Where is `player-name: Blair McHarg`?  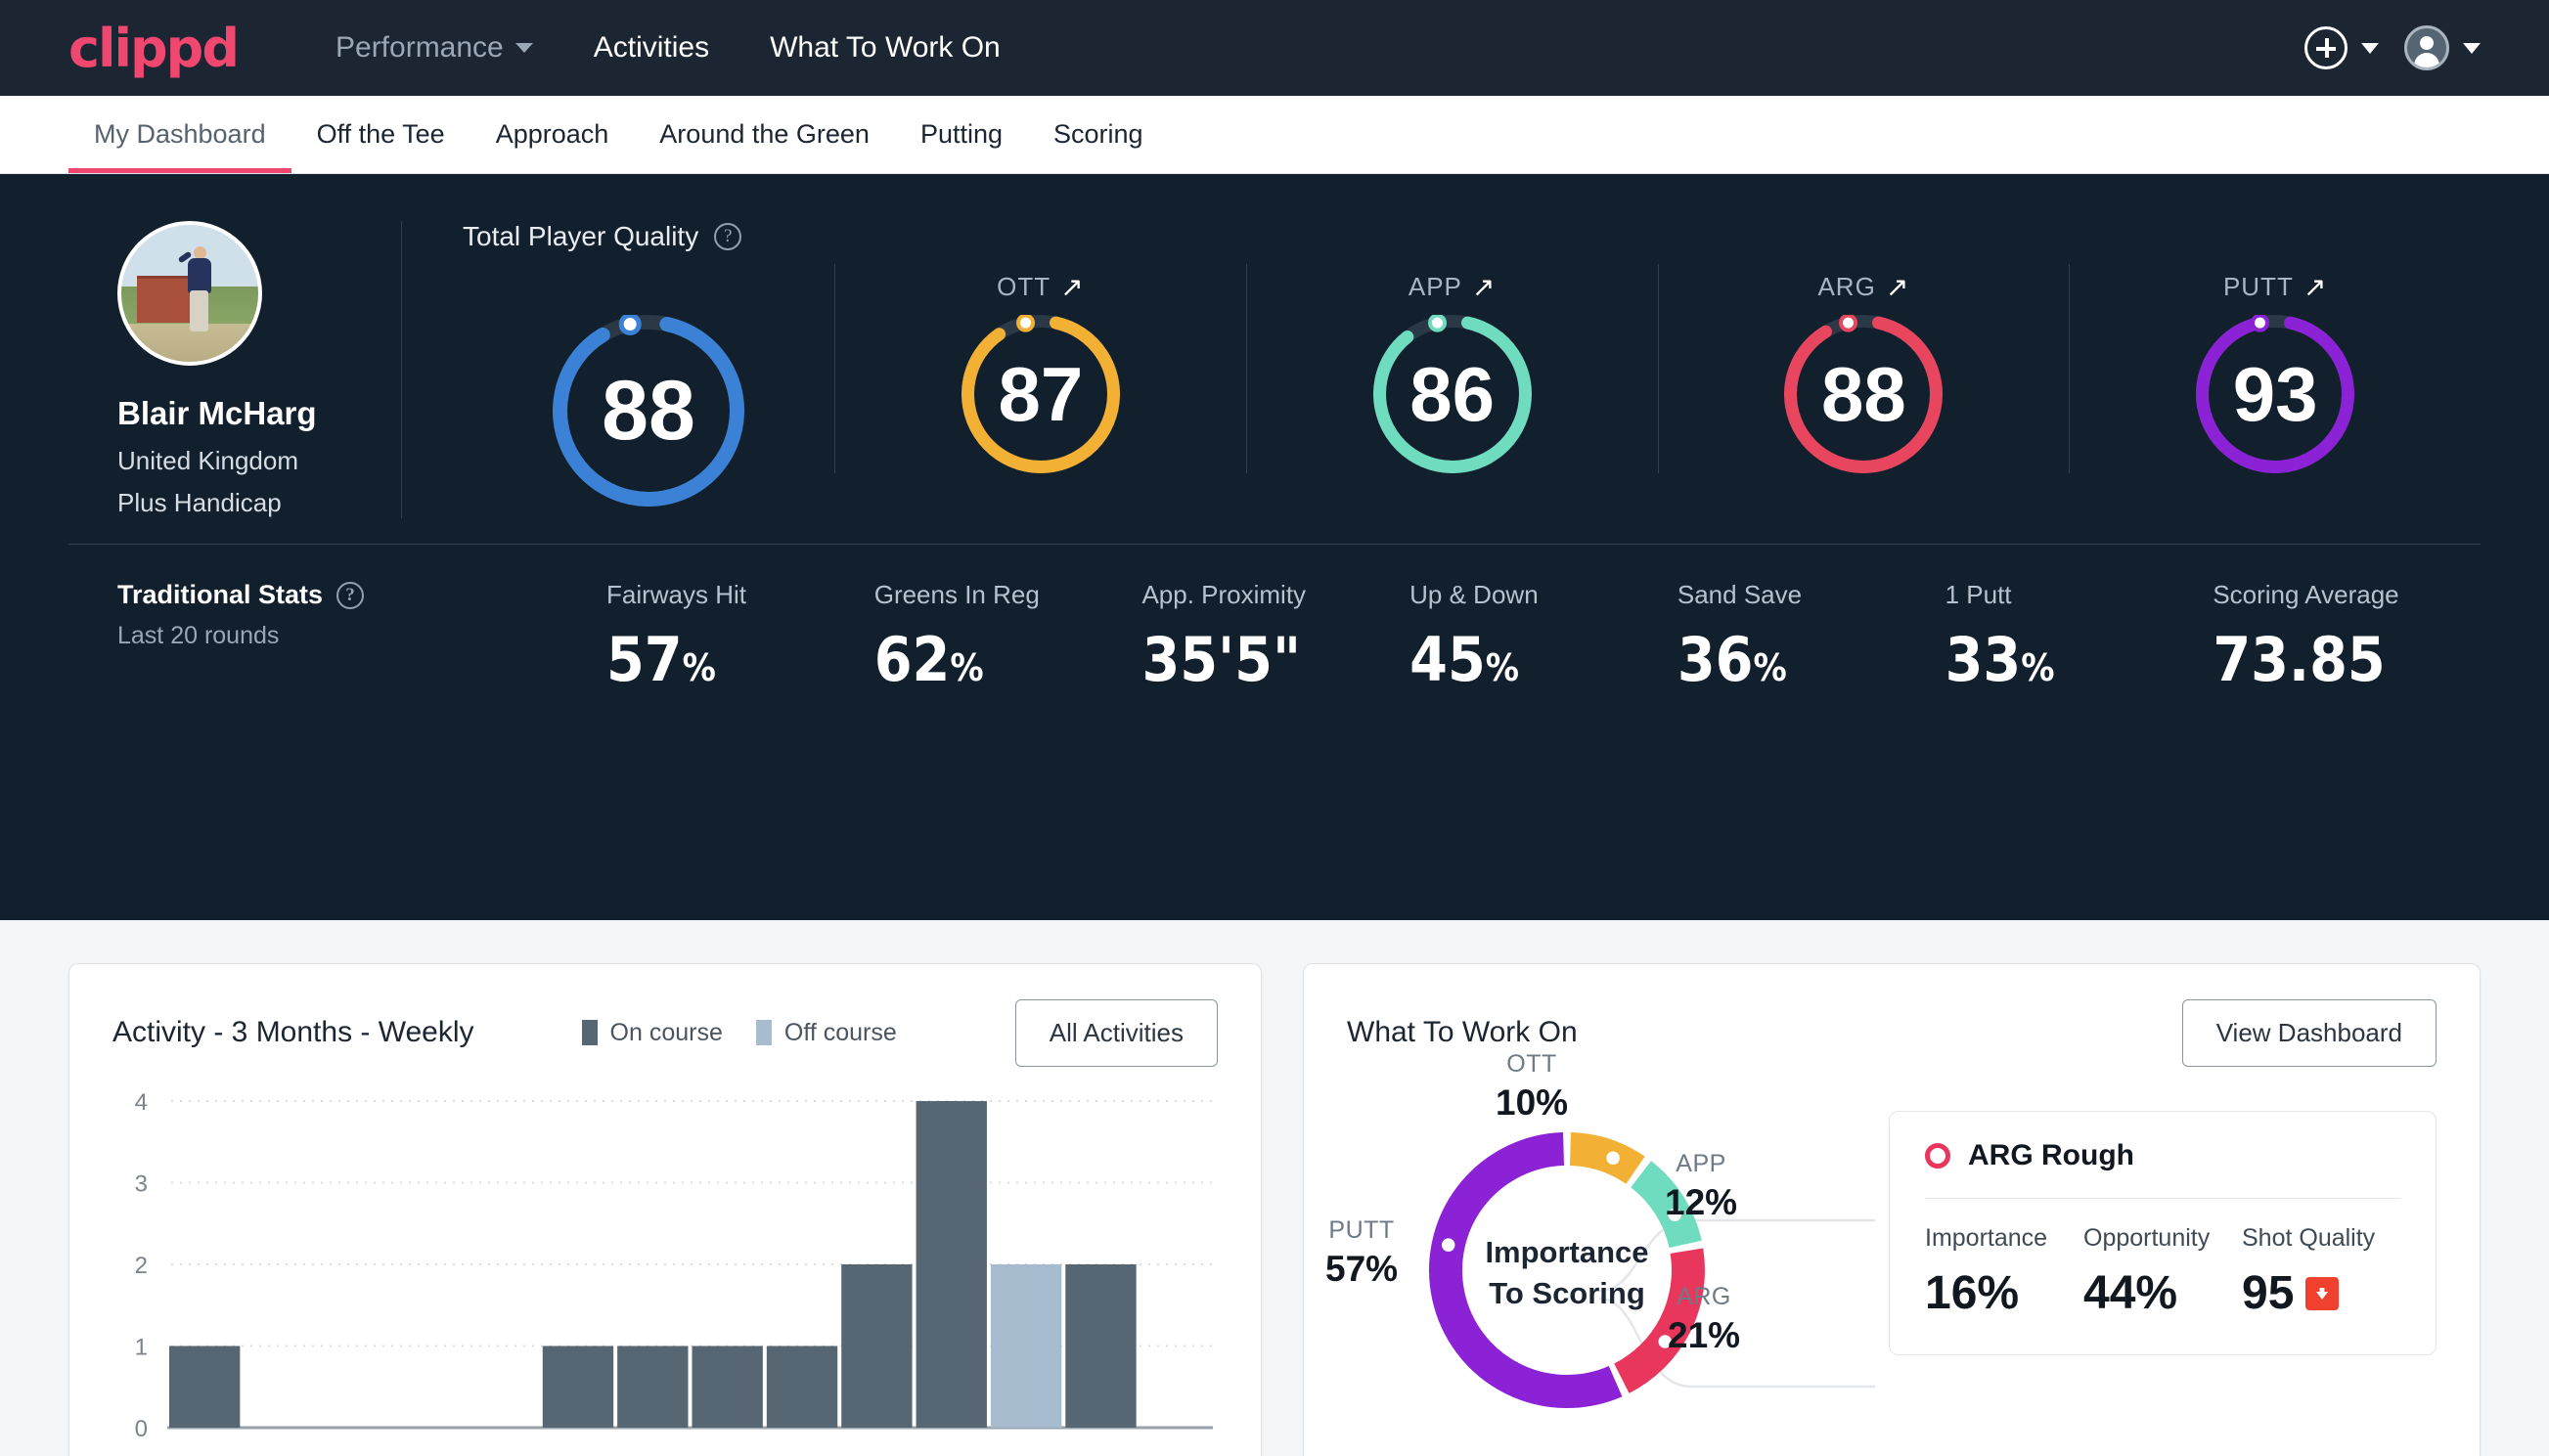 player-name: Blair McHarg is located at coordinates (217, 413).